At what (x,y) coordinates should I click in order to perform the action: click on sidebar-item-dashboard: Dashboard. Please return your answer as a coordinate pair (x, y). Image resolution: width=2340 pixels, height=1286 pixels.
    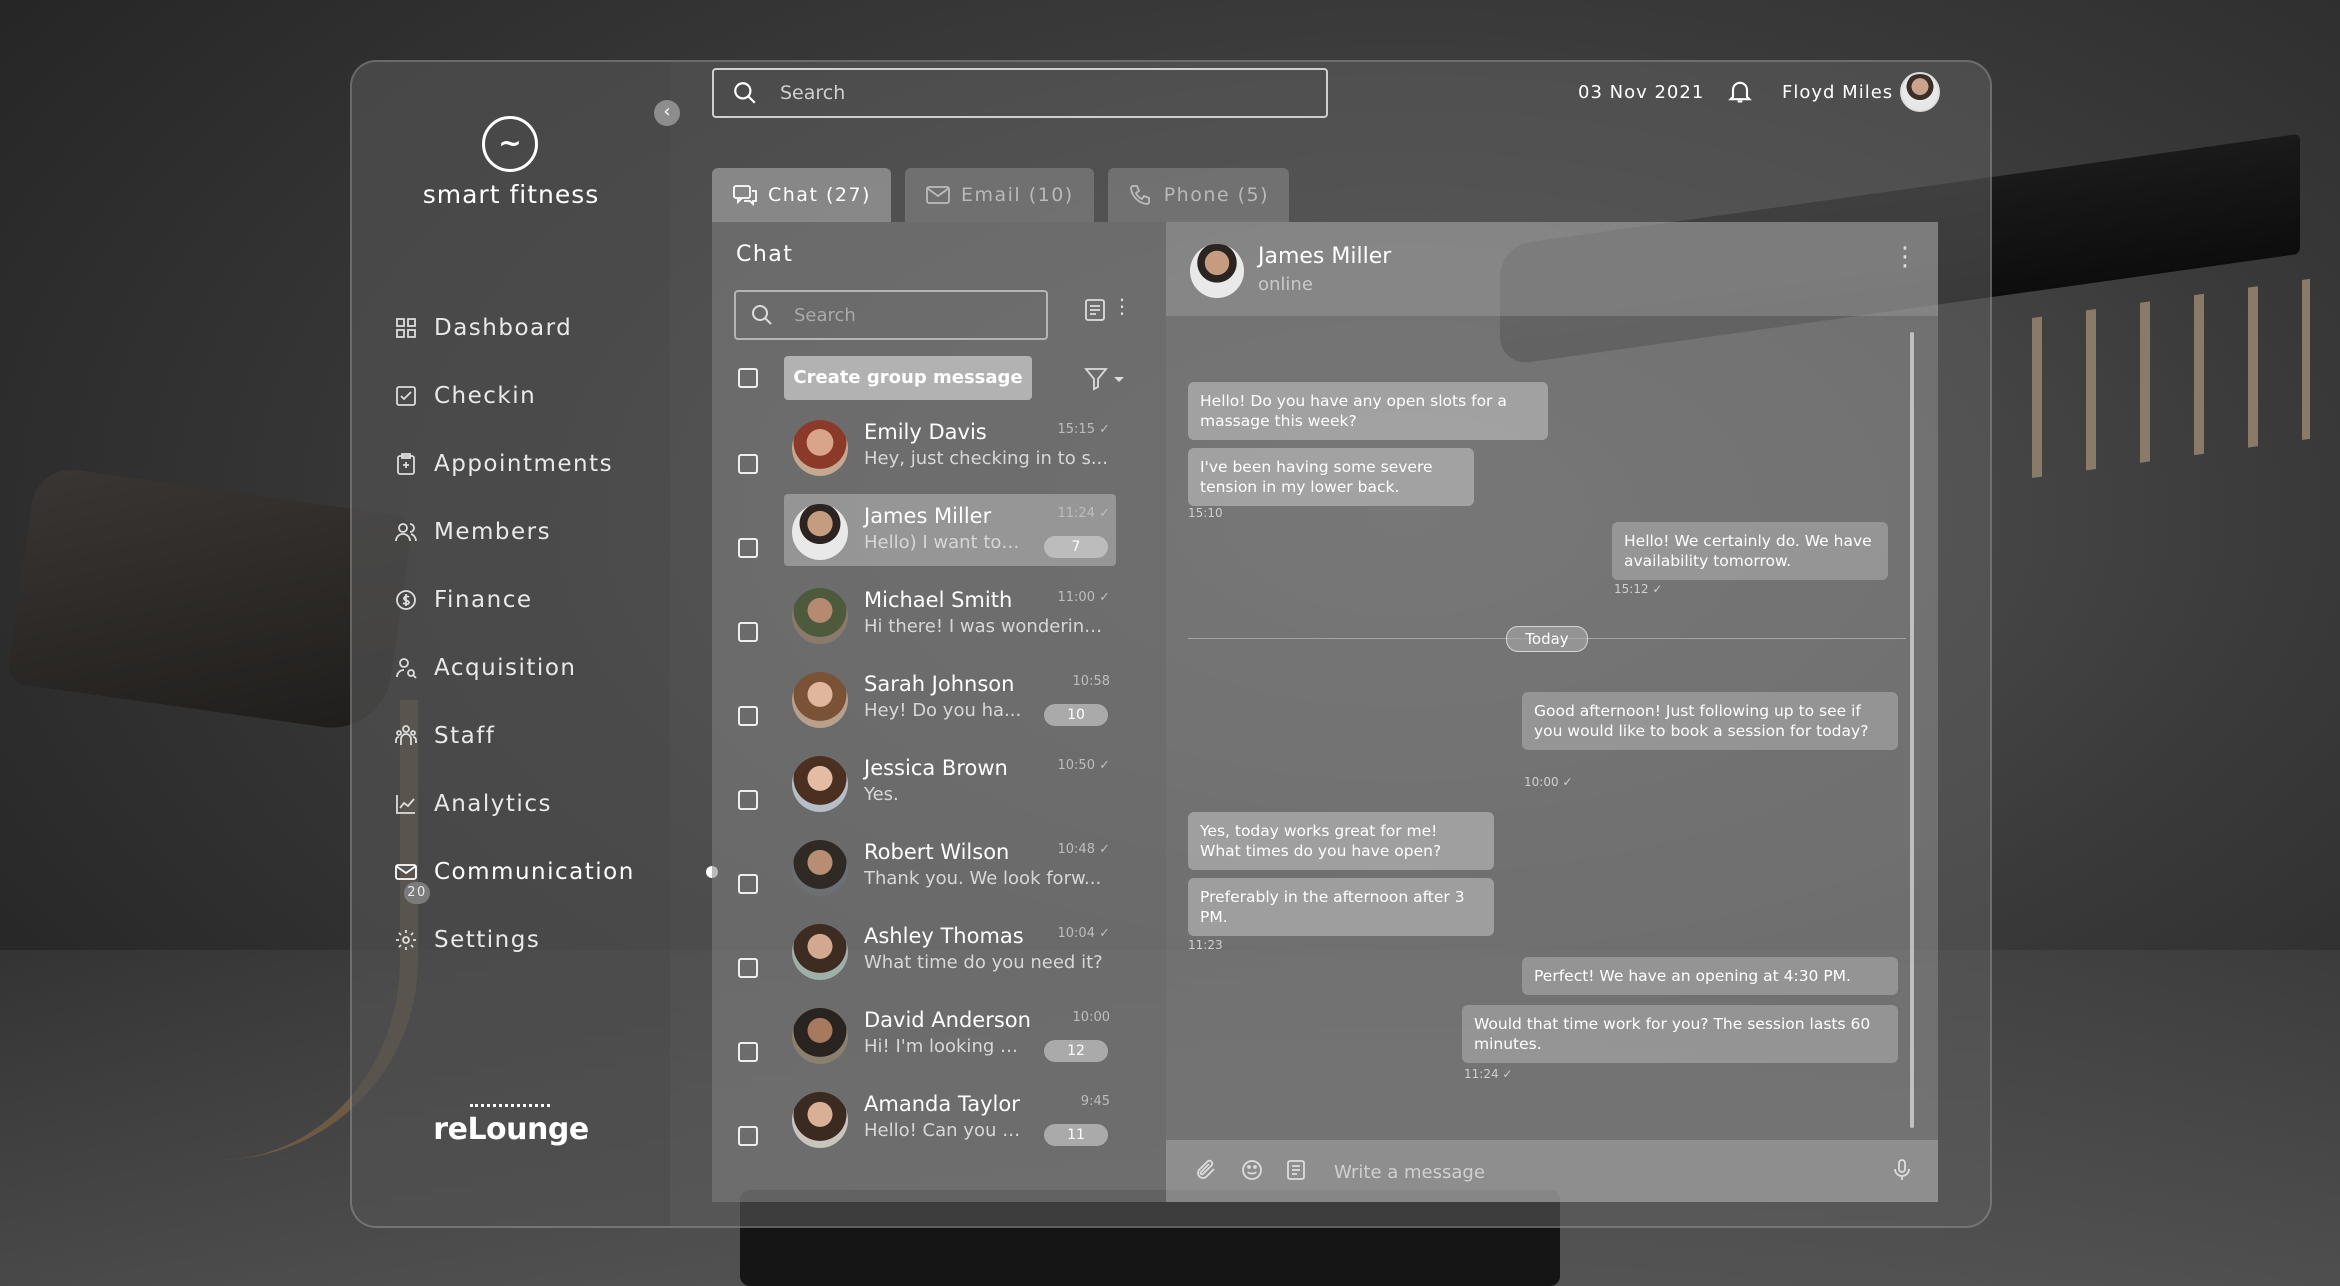
    Looking at the image, I should click on (514, 328).